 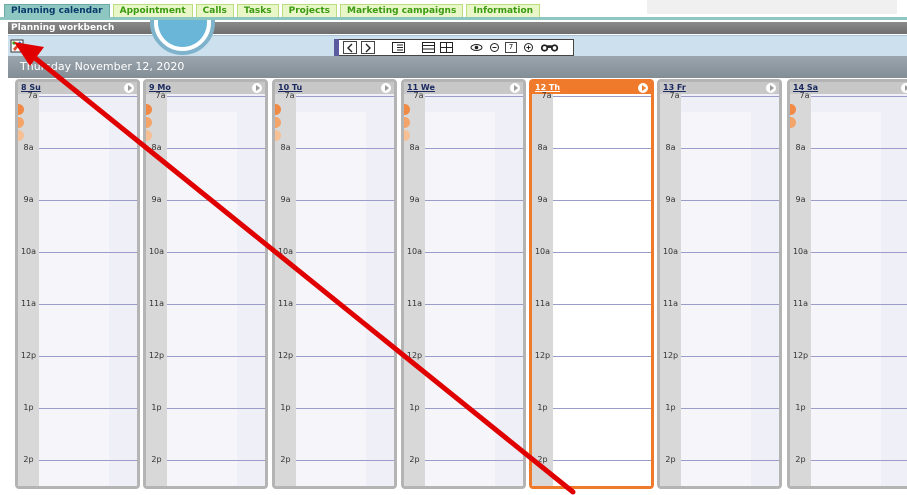 What do you see at coordinates (528, 47) in the screenshot?
I see `plus-icon` at bounding box center [528, 47].